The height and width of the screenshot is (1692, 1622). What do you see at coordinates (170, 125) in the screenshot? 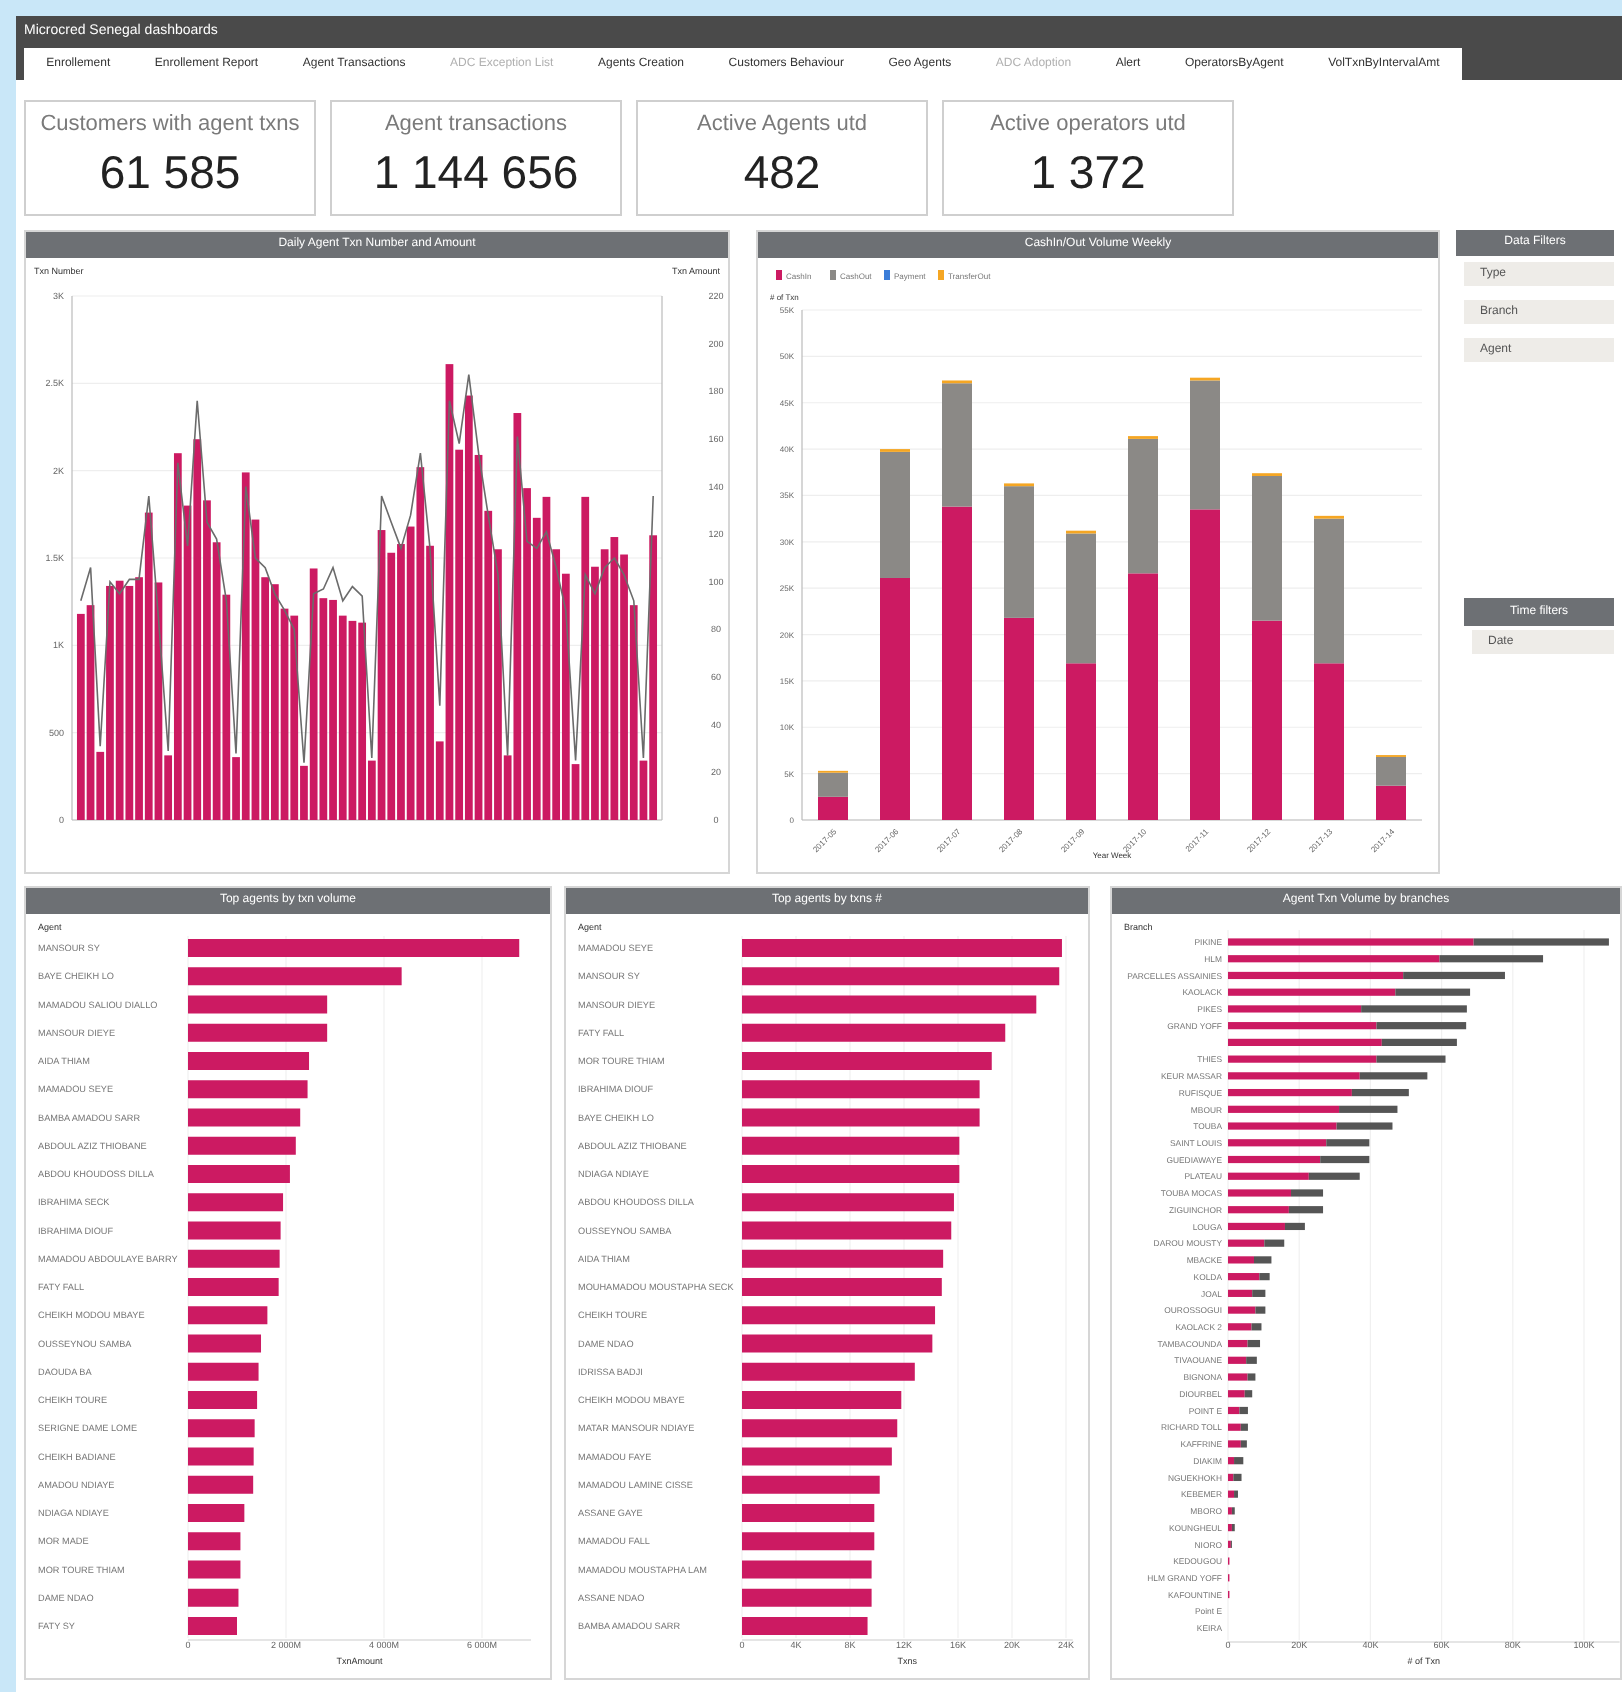
I see `kpi-label: Customers with agent txns` at bounding box center [170, 125].